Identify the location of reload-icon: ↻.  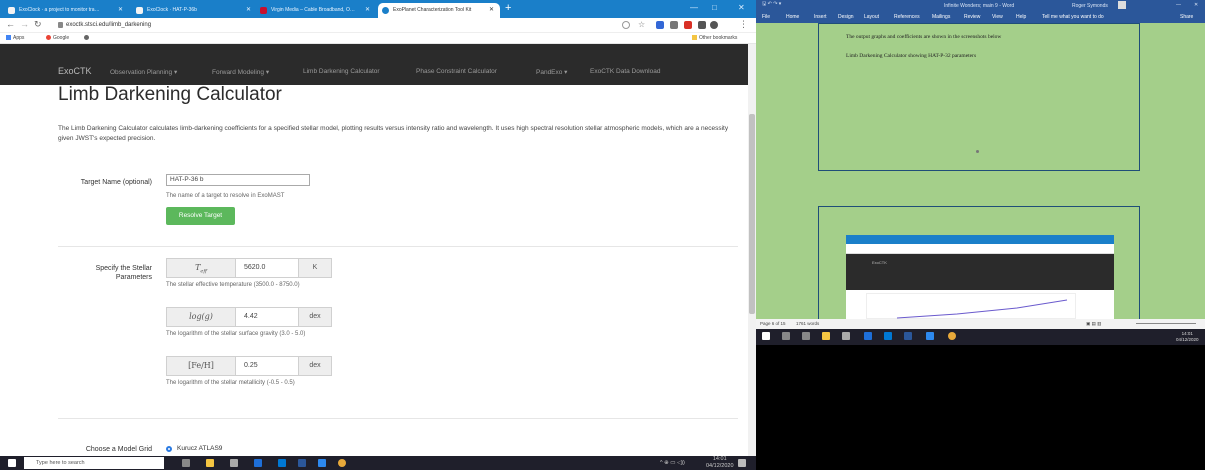
(38, 24).